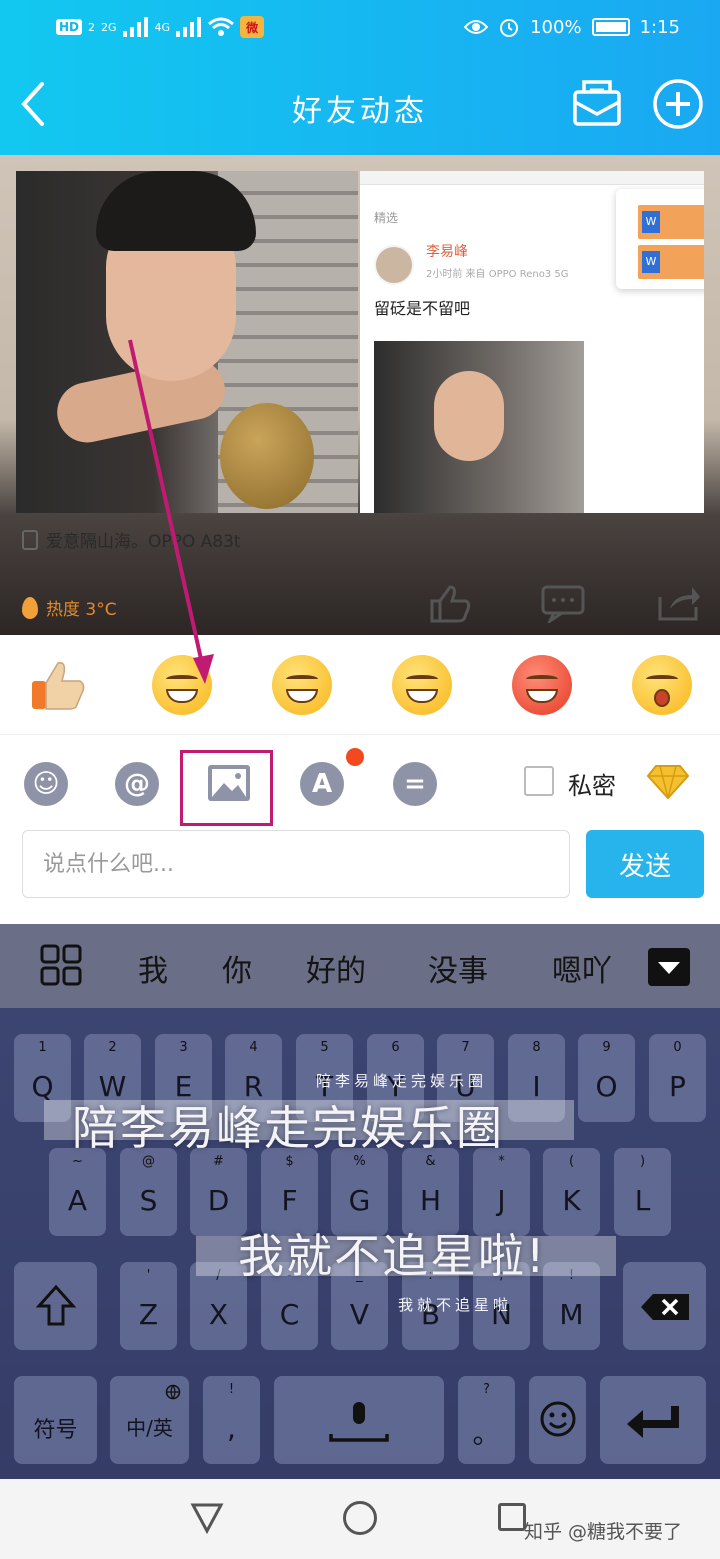 Image resolution: width=720 pixels, height=1559 pixels. I want to click on emoji-icon: ☺, so click(46, 784).